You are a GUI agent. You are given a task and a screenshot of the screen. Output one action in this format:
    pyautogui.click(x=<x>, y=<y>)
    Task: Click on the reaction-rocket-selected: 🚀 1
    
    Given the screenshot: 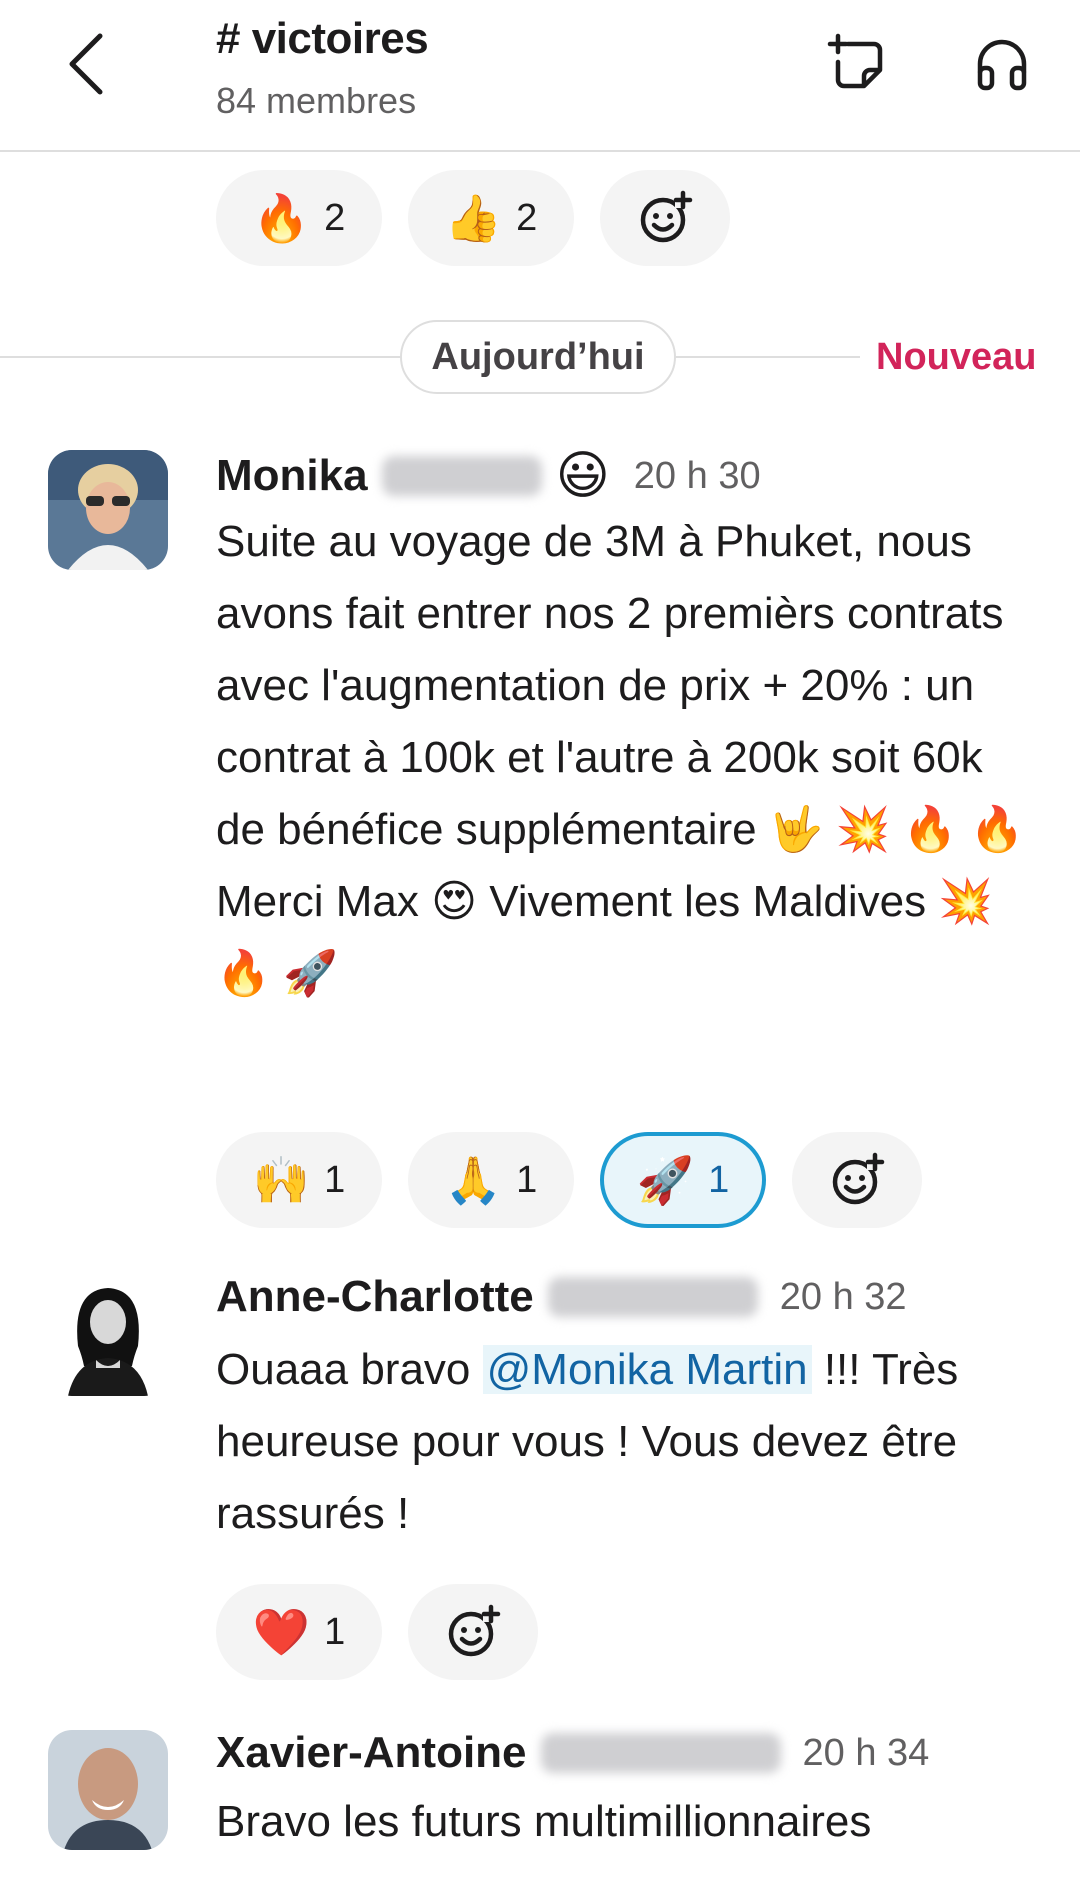 What is the action you would take?
    pyautogui.click(x=683, y=1180)
    